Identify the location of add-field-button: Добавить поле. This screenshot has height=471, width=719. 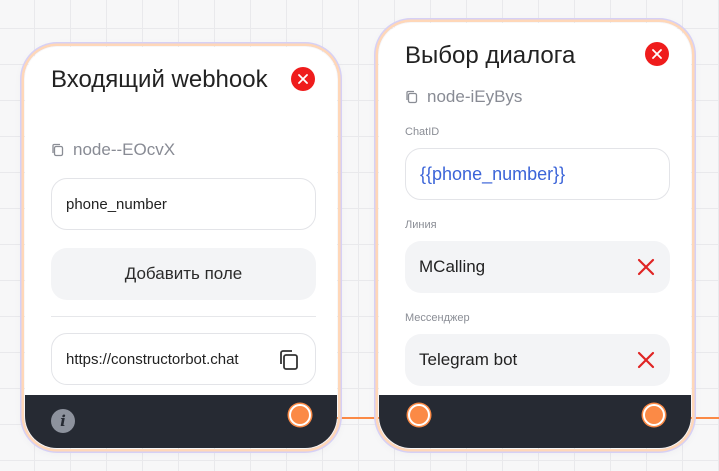
(183, 274).